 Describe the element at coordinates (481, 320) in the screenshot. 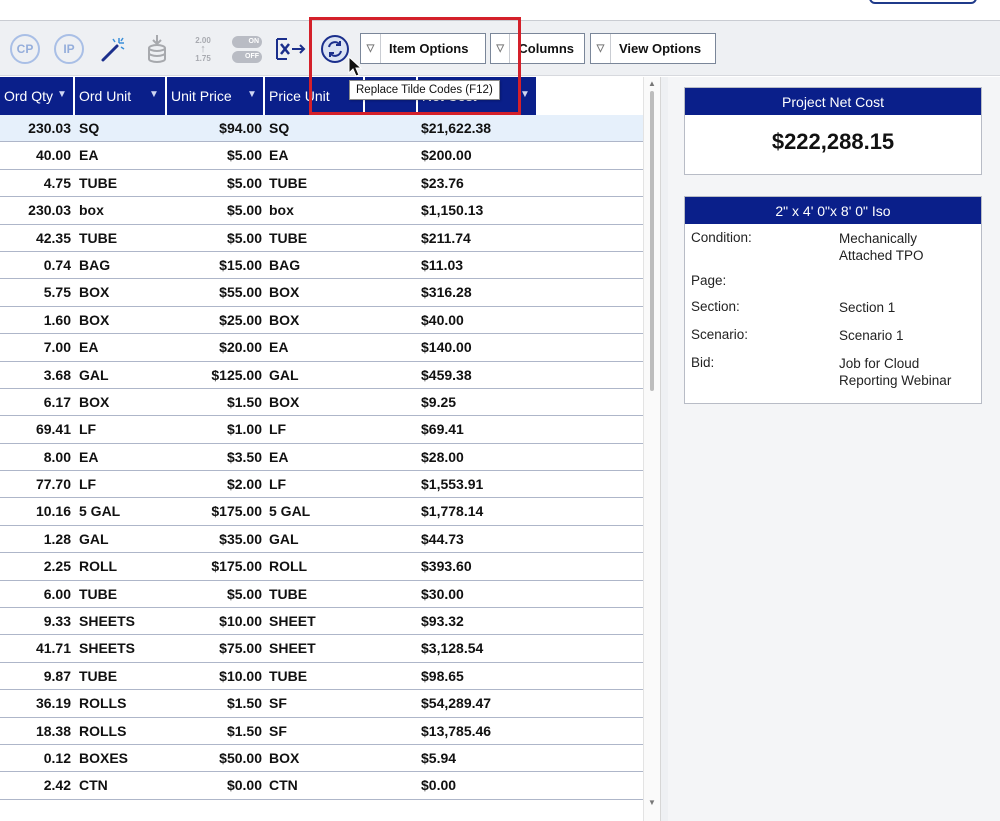

I see `cell-net-cost: $40.00` at that location.